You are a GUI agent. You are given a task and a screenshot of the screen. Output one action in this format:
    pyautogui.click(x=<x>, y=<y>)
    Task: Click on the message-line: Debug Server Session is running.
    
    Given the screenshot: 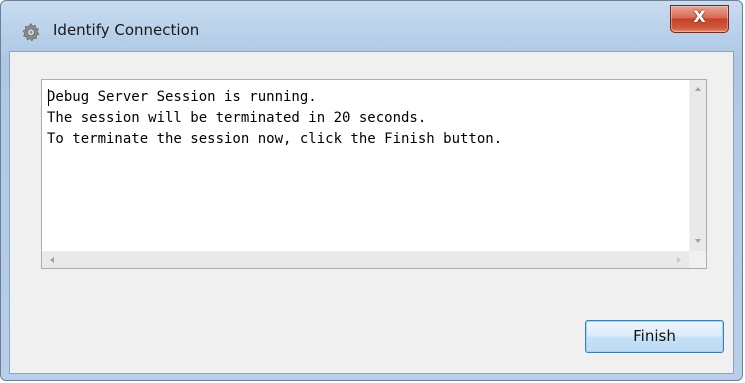 What is the action you would take?
    pyautogui.click(x=182, y=97)
    